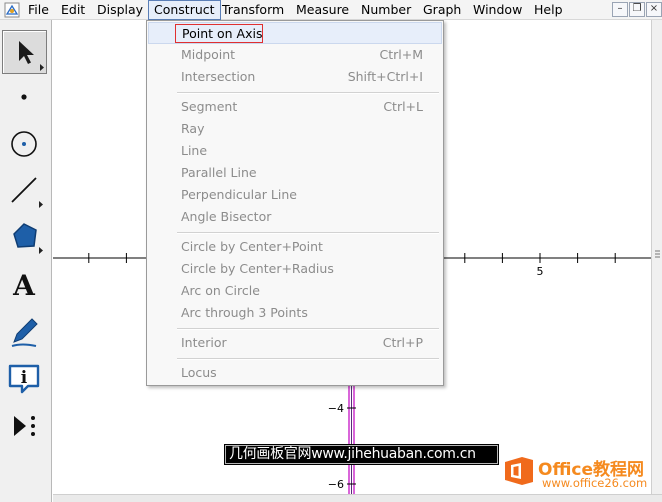 This screenshot has height=502, width=662. I want to click on menu-item-label: Perpendicular Line, so click(239, 194).